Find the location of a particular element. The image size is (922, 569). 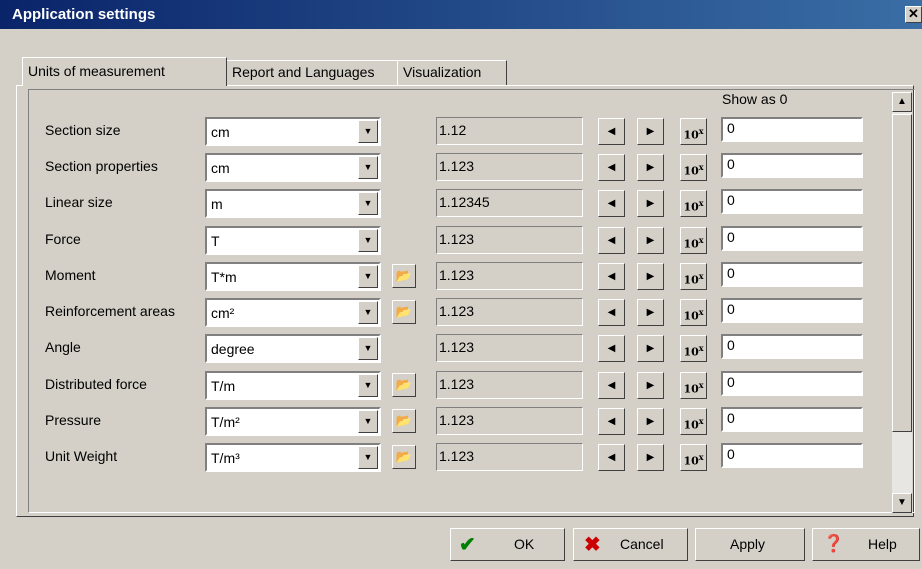

unit-row: Angle degree ▼ 1.123 ◀ ▶ 10x 0 is located at coordinates (450, 350).